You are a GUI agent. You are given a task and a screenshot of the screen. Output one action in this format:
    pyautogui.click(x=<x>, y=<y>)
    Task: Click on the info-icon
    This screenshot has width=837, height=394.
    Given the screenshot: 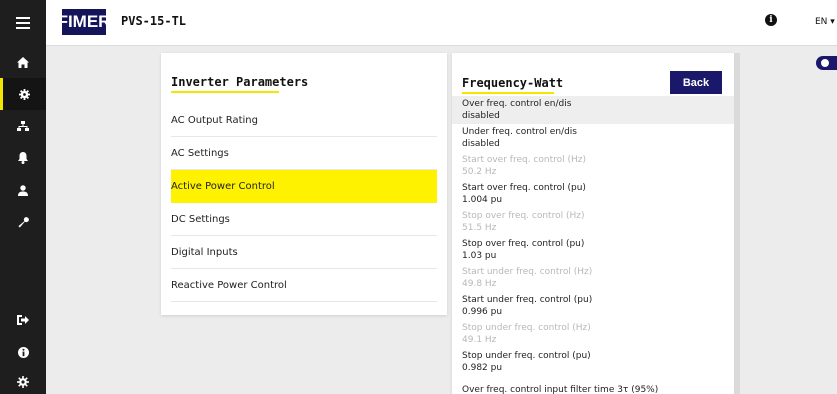 What is the action you would take?
    pyautogui.click(x=23, y=352)
    